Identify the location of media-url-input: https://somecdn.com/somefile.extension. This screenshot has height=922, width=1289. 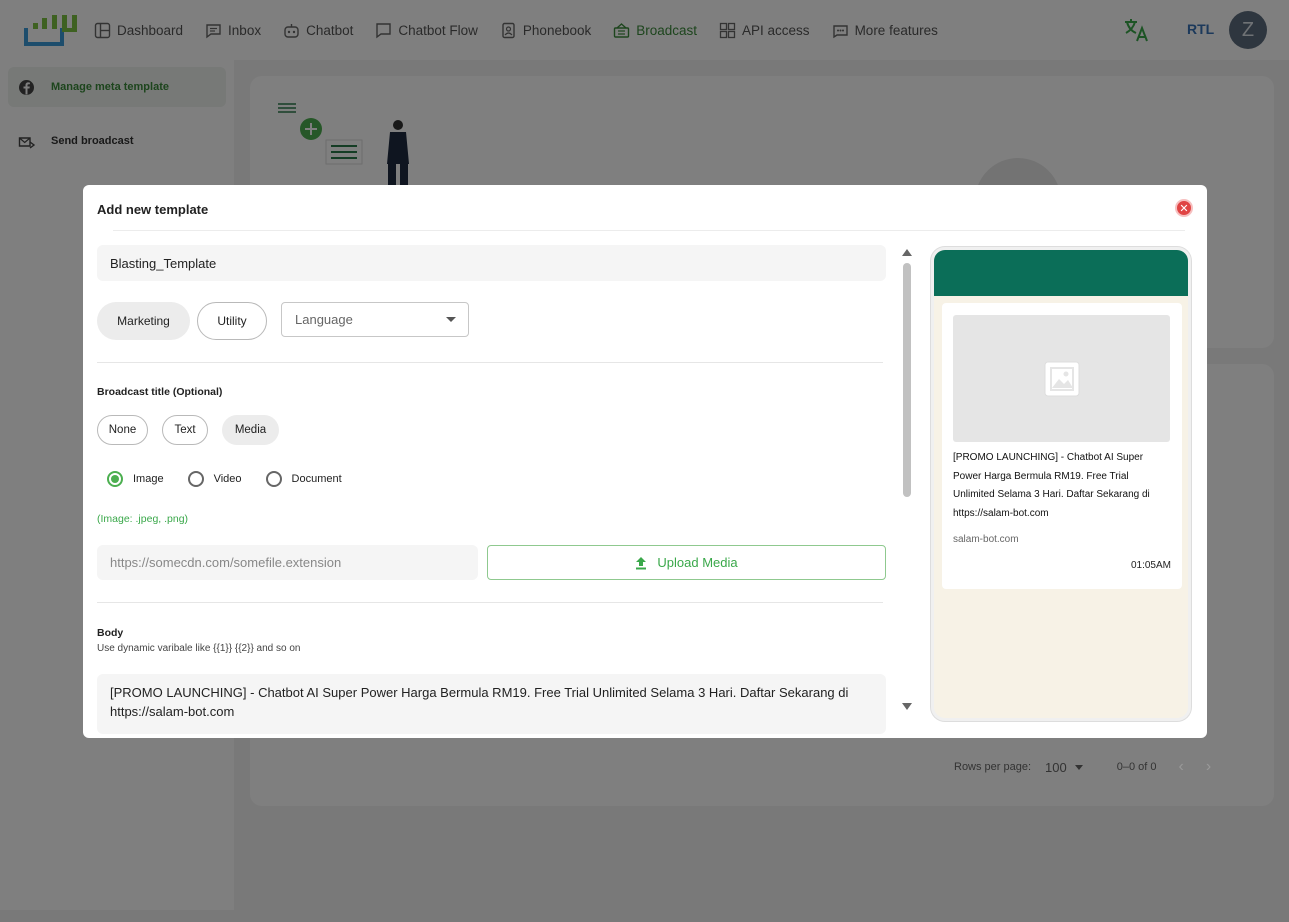
(287, 562).